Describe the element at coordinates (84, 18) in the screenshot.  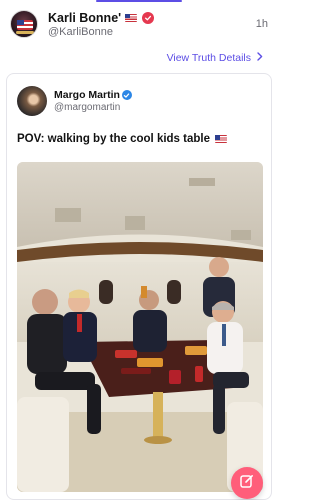
I see `author-display-name: Karli Bonne'` at that location.